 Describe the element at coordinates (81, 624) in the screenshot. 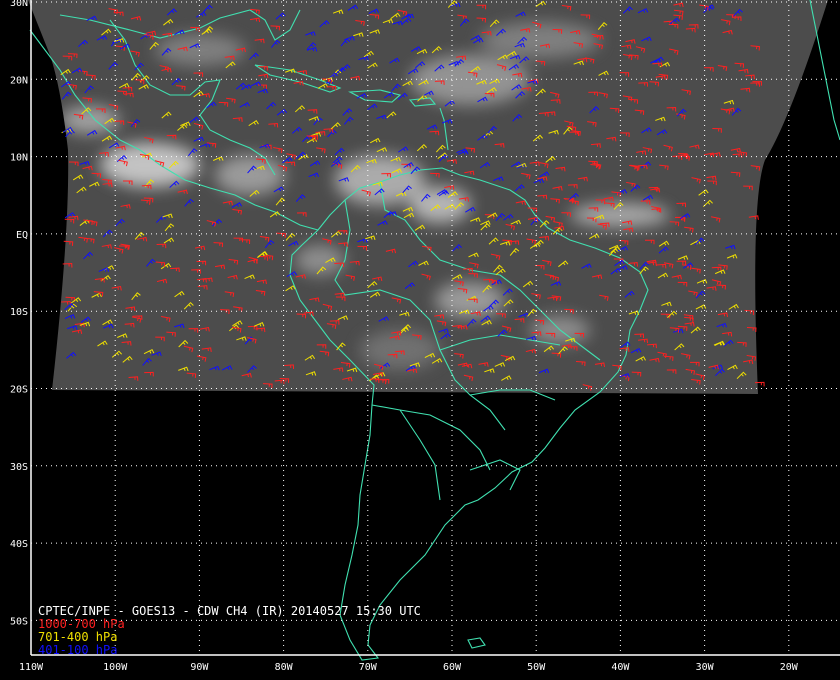

I see `legend-low-level: 1000-700 hPa` at that location.